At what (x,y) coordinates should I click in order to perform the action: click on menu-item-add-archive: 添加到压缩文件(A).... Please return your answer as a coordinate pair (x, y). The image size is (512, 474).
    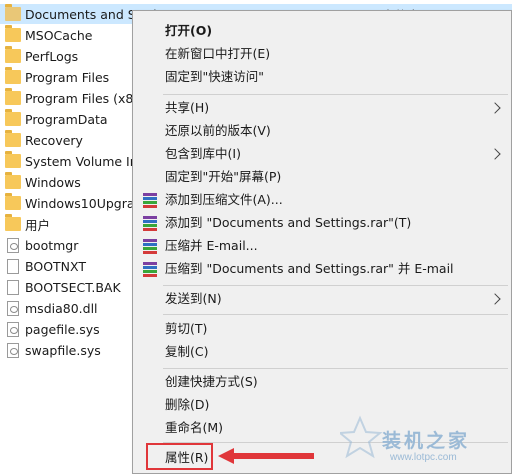
    Looking at the image, I should click on (224, 200).